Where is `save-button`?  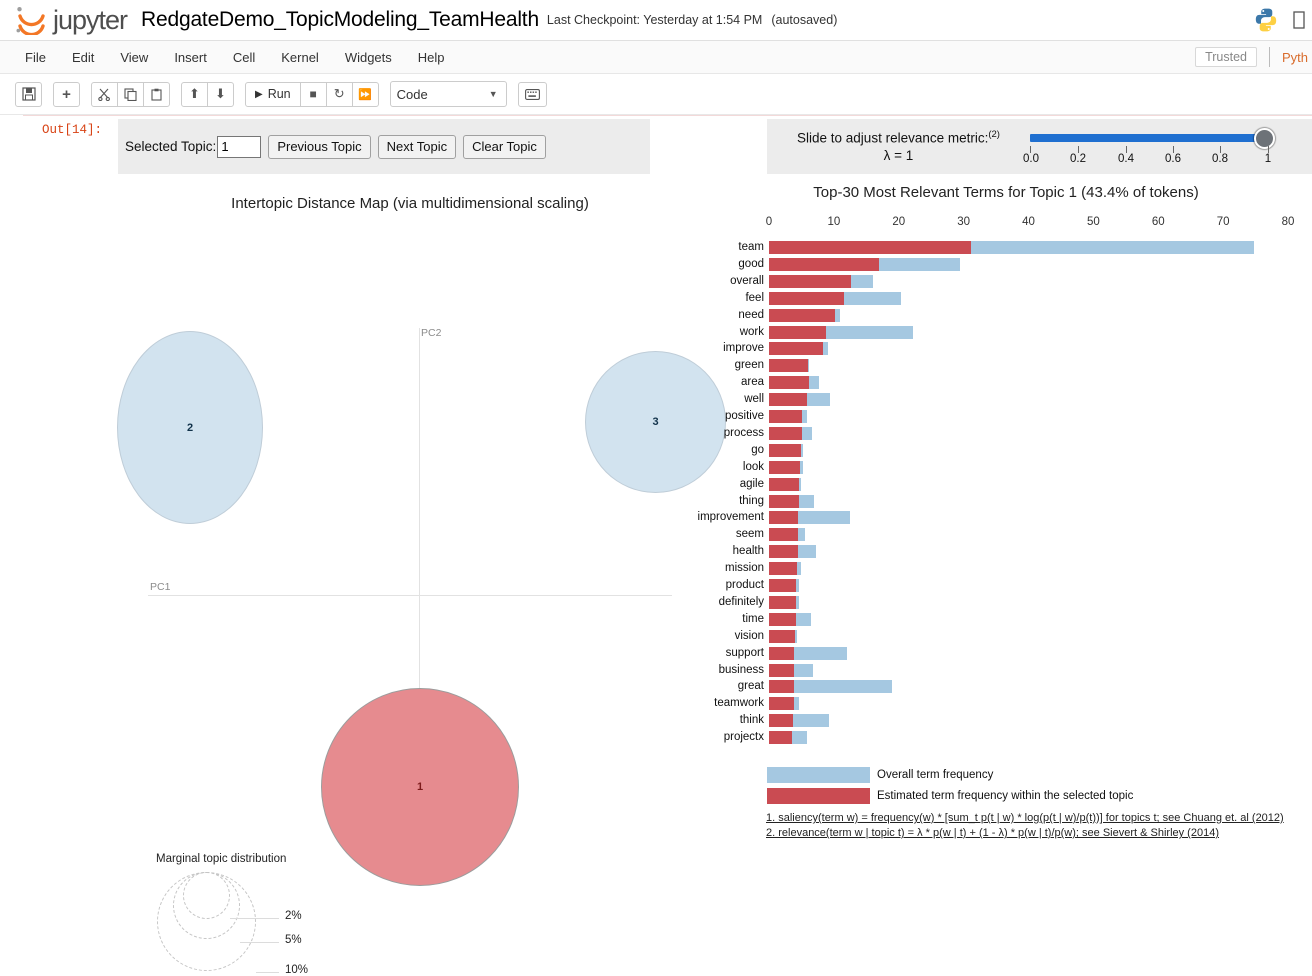 save-button is located at coordinates (28, 94).